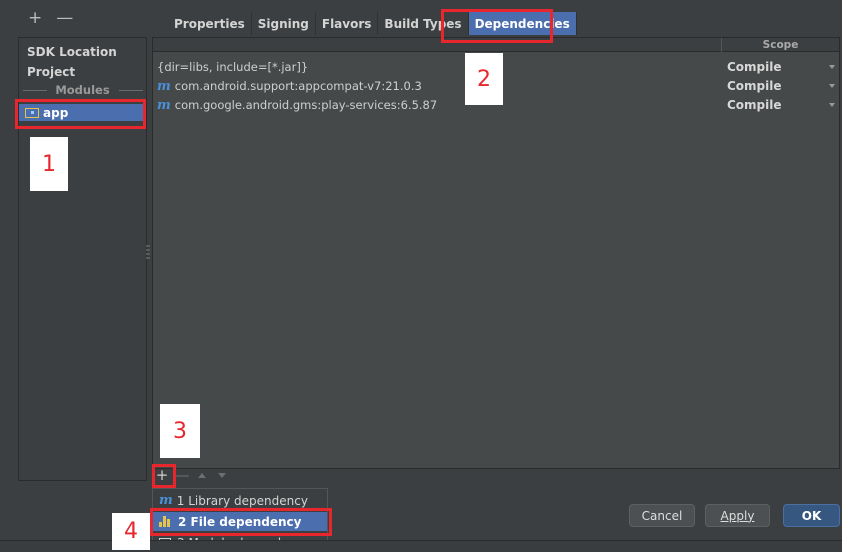  What do you see at coordinates (210, 23) in the screenshot?
I see `tab-properties: Properties` at bounding box center [210, 23].